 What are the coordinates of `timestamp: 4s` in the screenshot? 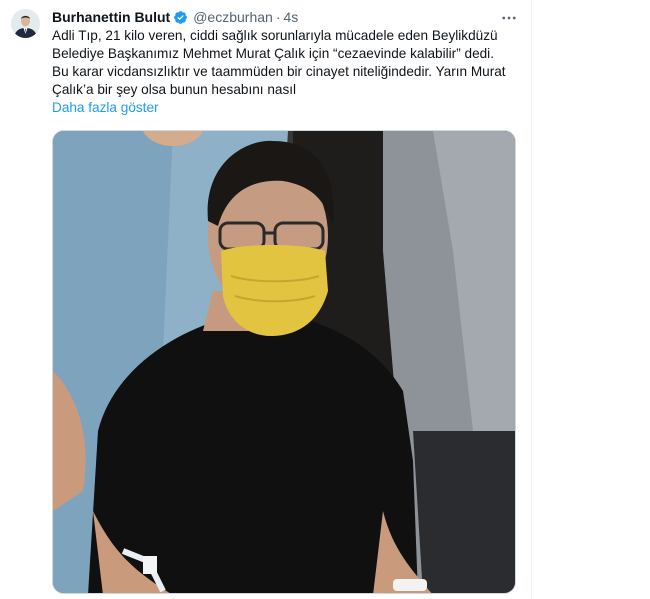 It's located at (290, 17).